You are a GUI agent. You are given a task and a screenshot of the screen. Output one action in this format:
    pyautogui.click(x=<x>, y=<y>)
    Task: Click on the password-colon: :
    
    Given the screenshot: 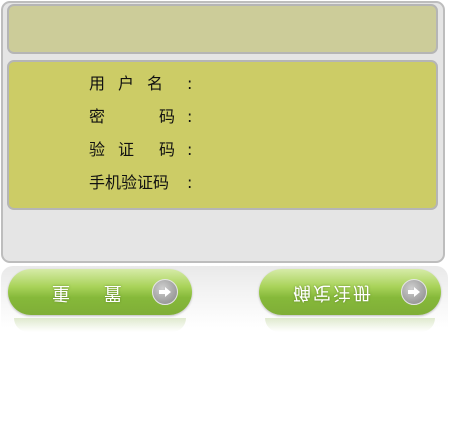 What is the action you would take?
    pyautogui.click(x=190, y=116)
    